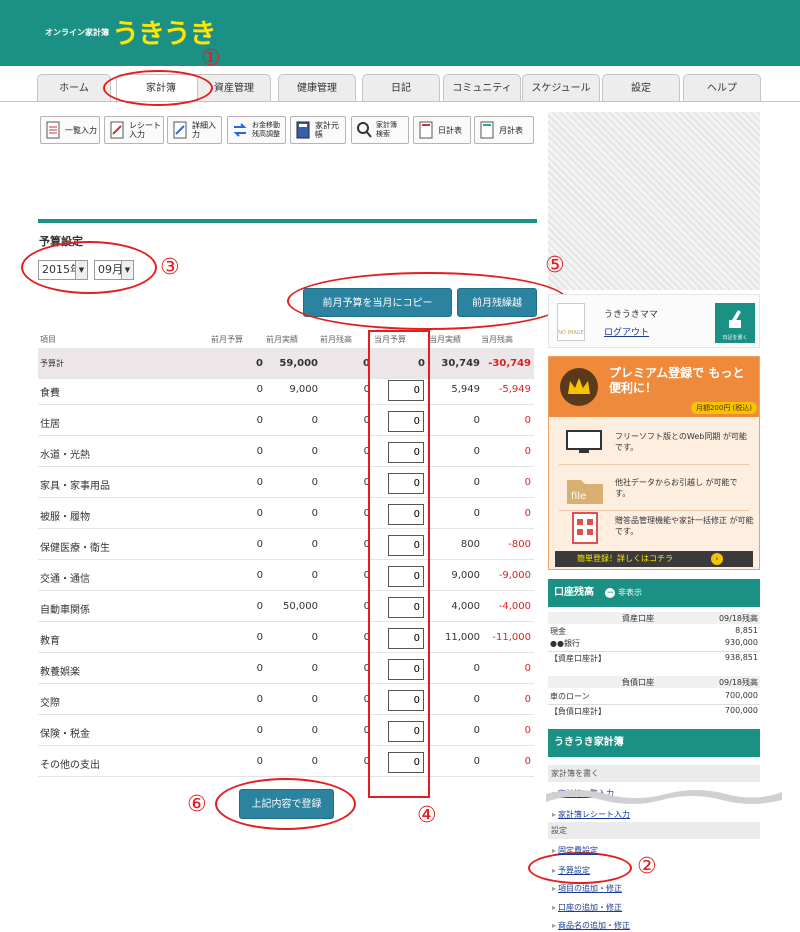 The image size is (800, 932). What do you see at coordinates (286, 389) in the screenshot?
I see `table-row: 食費09,00005,949-5,949` at bounding box center [286, 389].